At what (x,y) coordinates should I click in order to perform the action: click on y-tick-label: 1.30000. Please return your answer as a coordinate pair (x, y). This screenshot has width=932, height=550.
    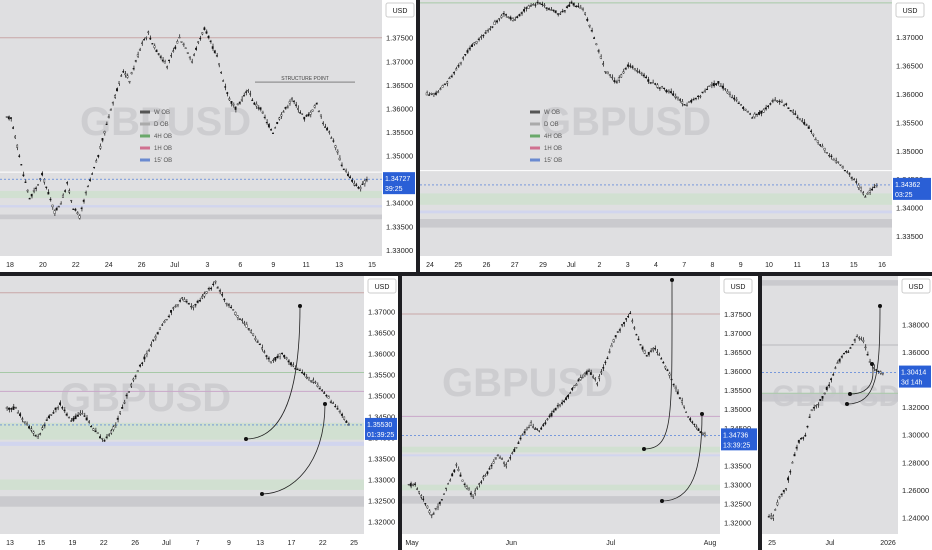
    Looking at the image, I should click on (915, 435).